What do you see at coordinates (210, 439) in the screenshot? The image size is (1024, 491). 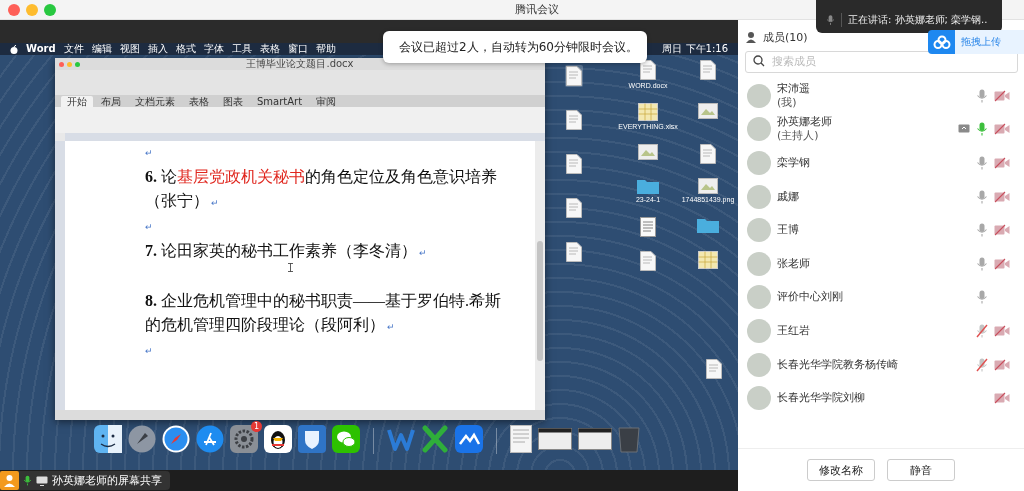 I see `app-store-icon` at bounding box center [210, 439].